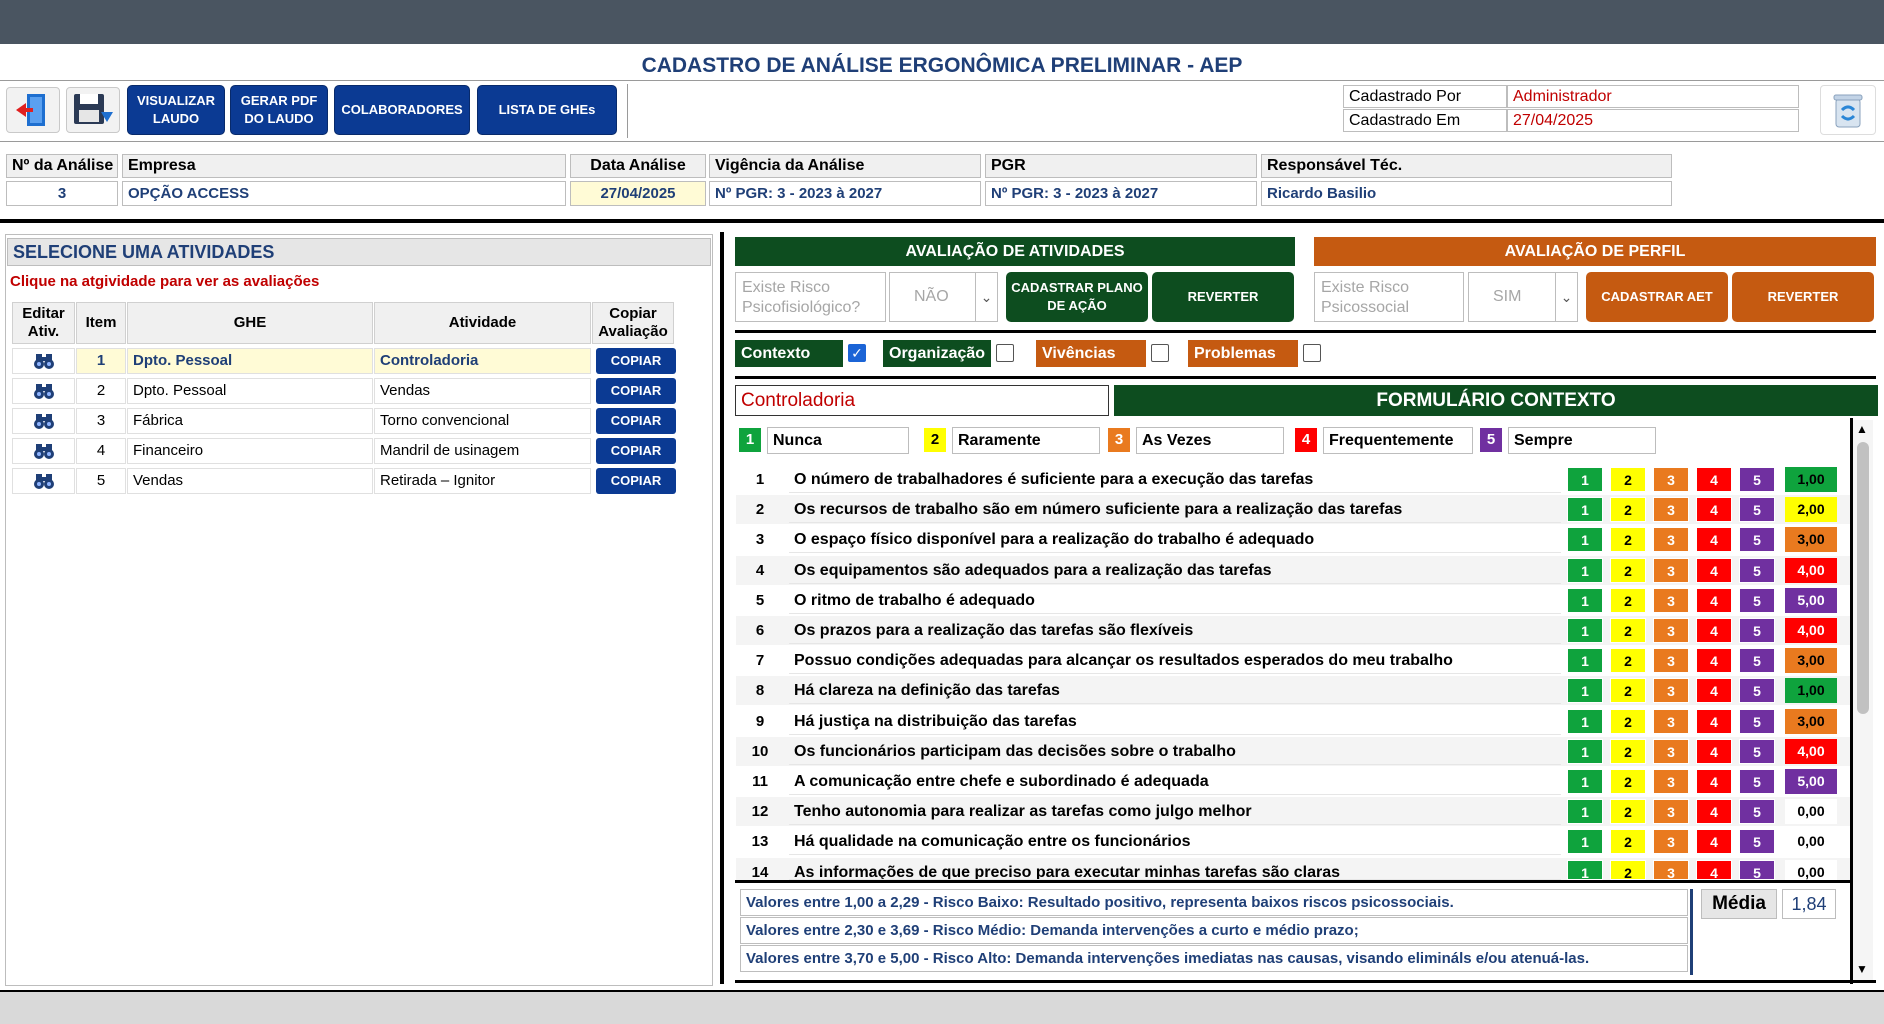 This screenshot has width=1884, height=1024. I want to click on experiences-checkbox, so click(1160, 353).